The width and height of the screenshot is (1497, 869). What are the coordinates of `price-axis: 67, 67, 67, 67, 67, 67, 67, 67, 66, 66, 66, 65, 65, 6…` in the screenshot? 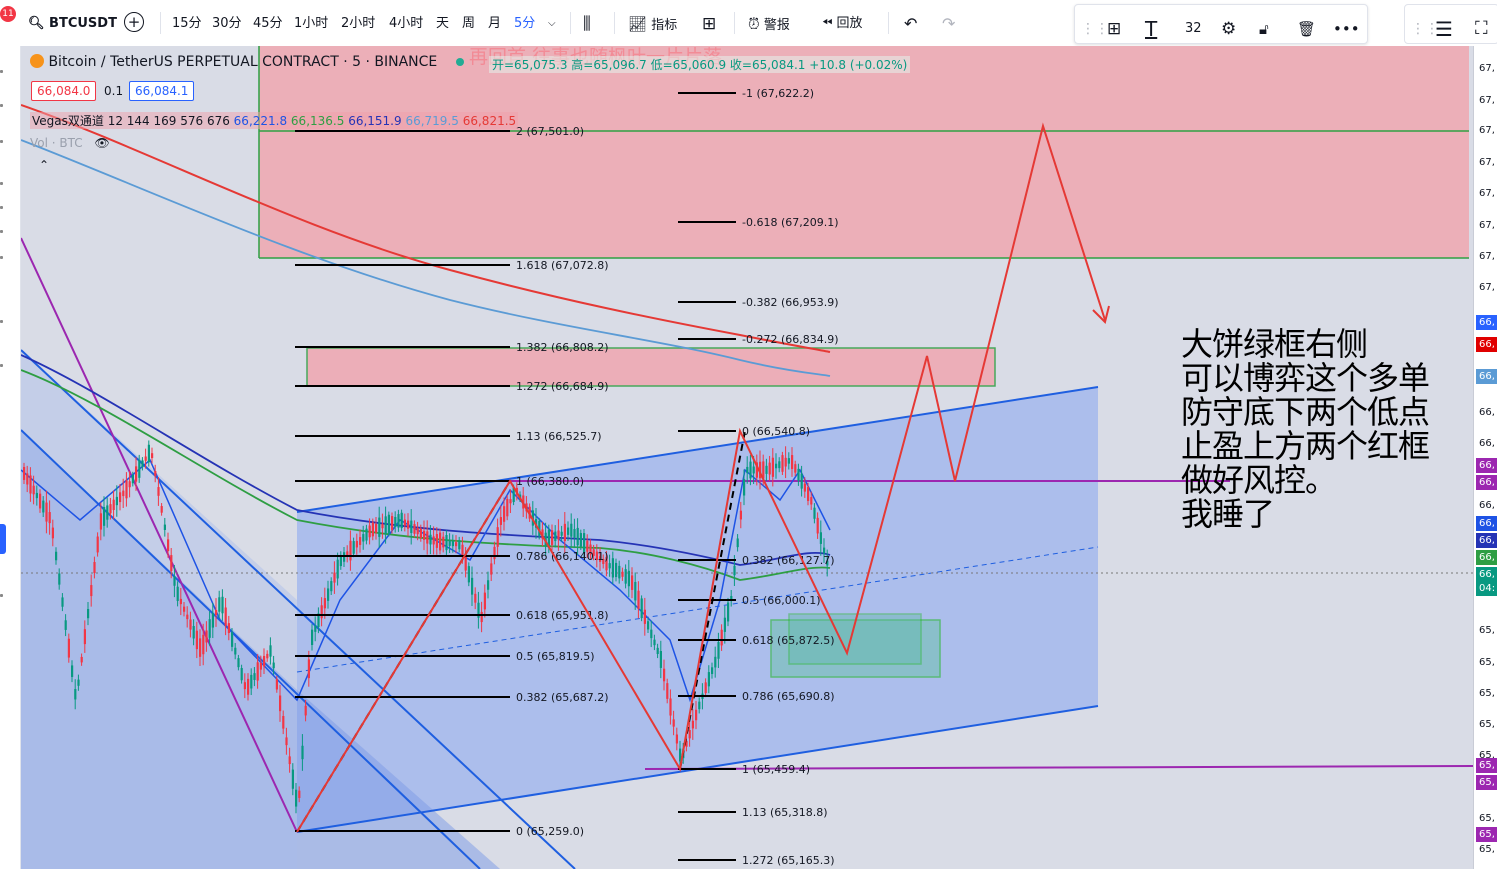 It's located at (1485, 457).